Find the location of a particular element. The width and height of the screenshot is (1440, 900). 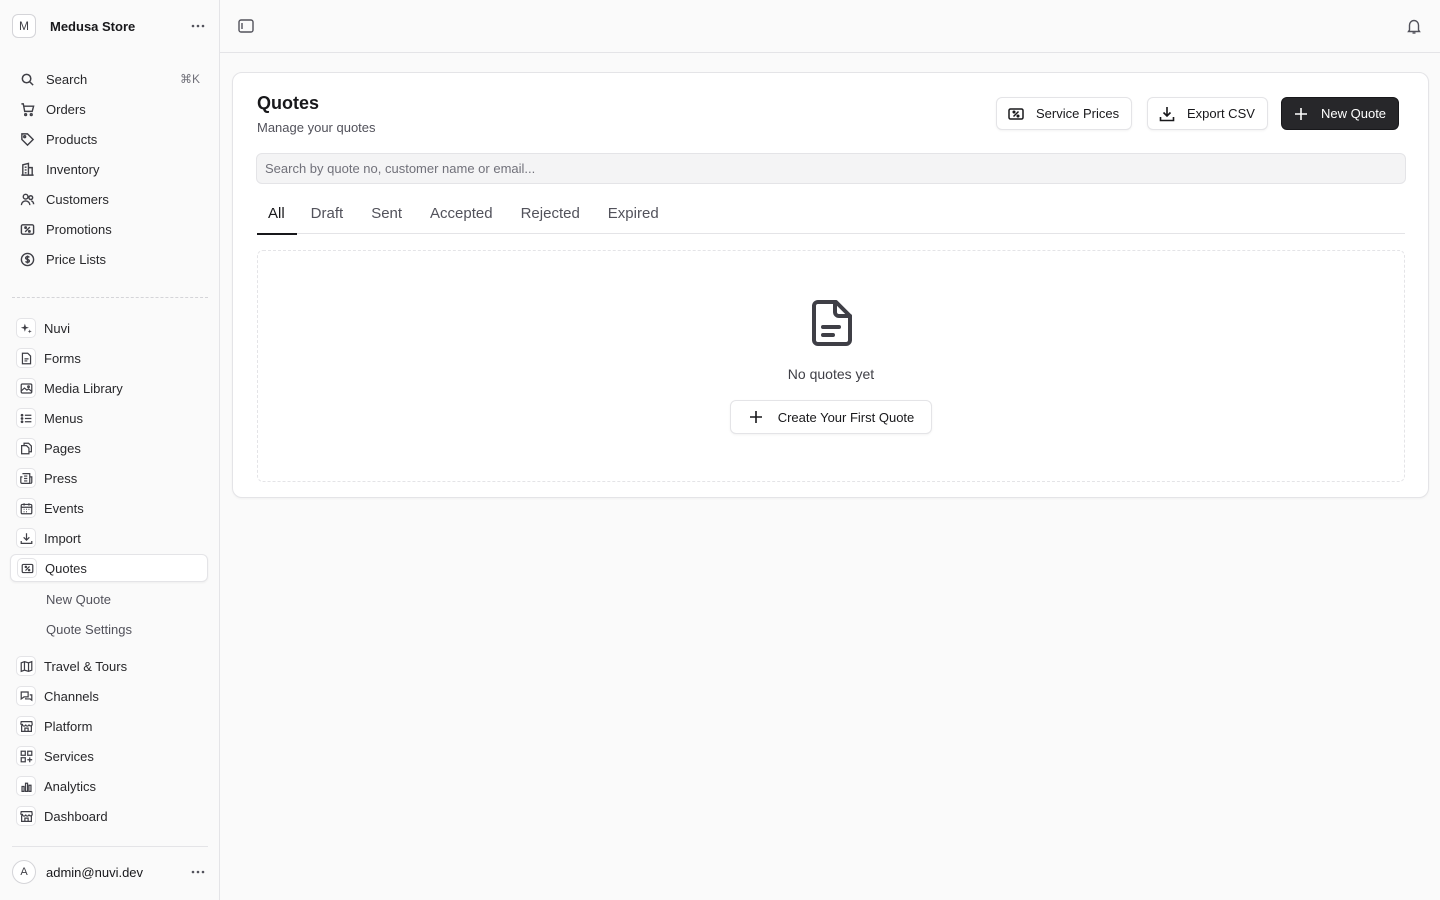

sidebar-item-press: Press is located at coordinates (109, 478).